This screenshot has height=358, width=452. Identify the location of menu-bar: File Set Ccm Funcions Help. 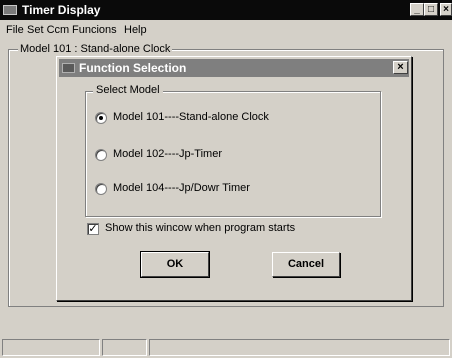
(226, 30).